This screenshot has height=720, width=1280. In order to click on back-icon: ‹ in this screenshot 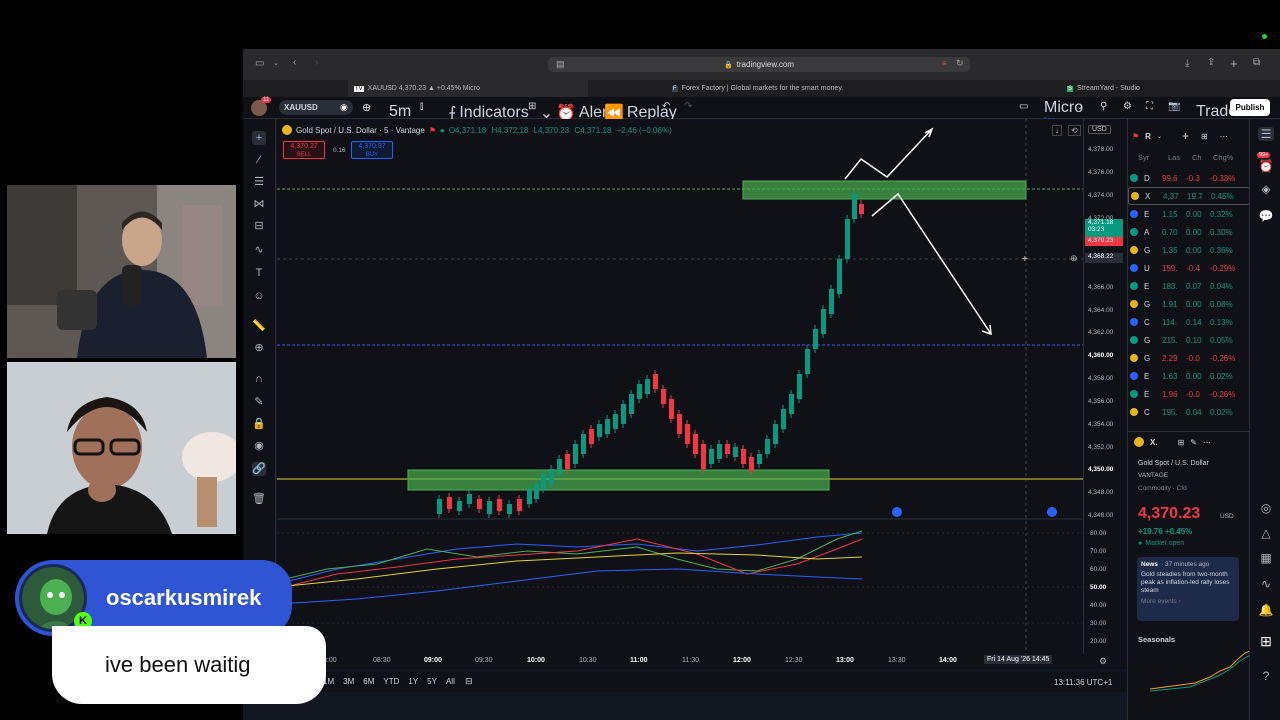, I will do `click(294, 62)`.